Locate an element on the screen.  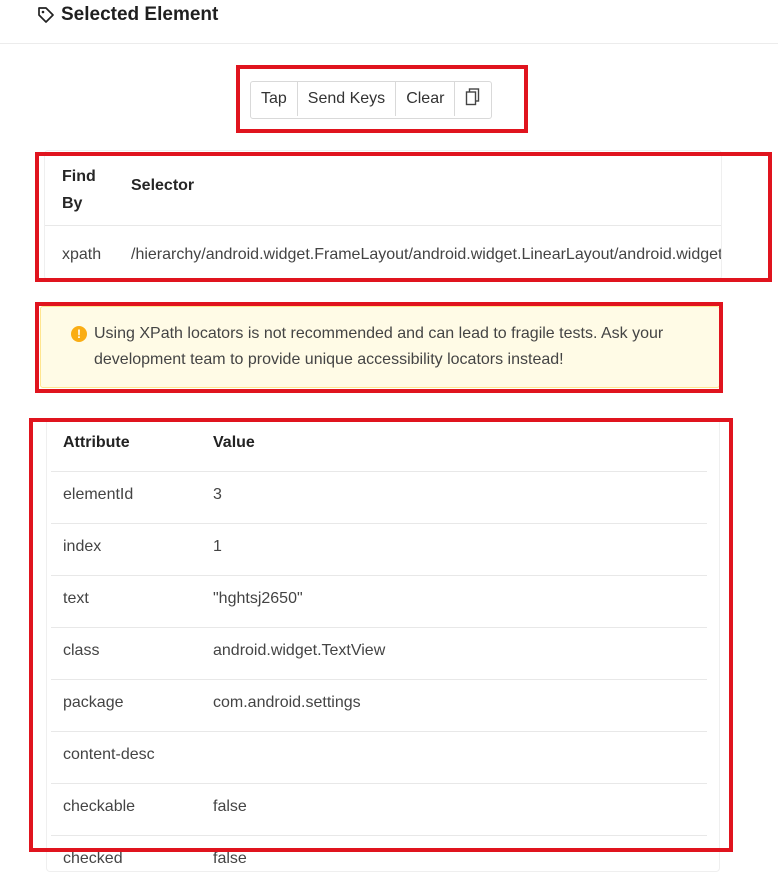
panel-header: Selected Element is located at coordinates (389, 22).